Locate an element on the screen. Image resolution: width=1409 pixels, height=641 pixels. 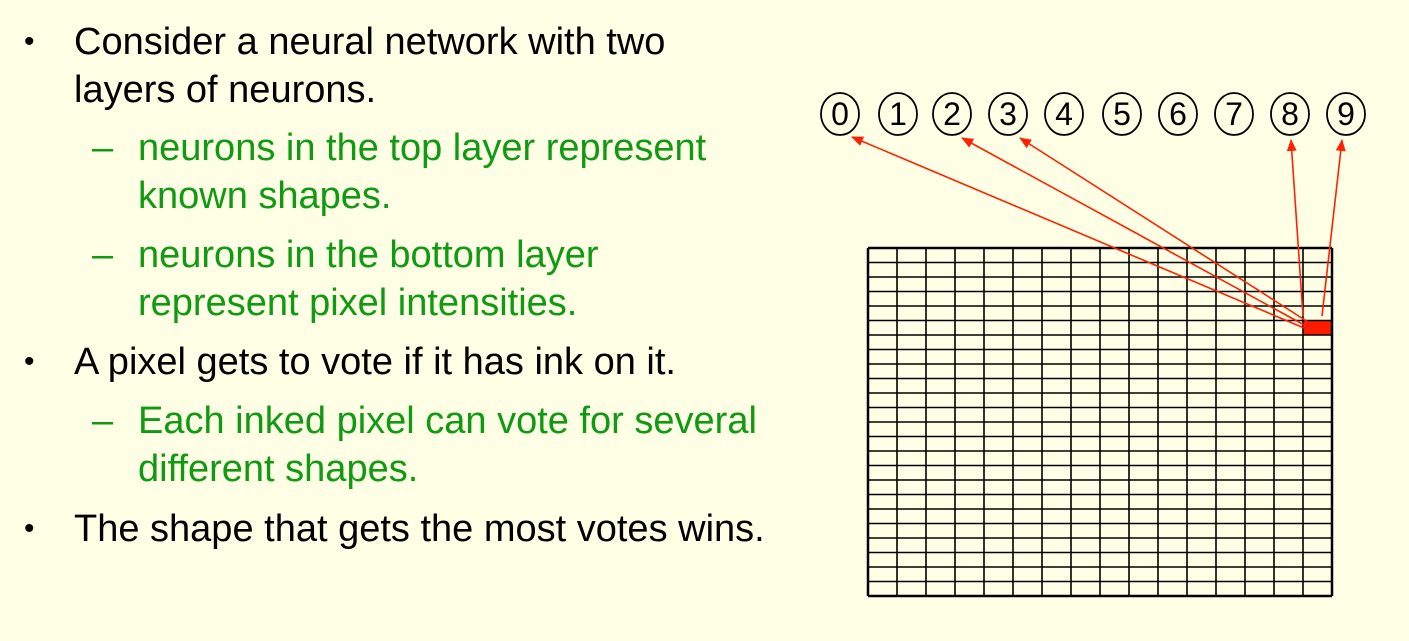
digit-label: 5 is located at coordinates (1122, 114).